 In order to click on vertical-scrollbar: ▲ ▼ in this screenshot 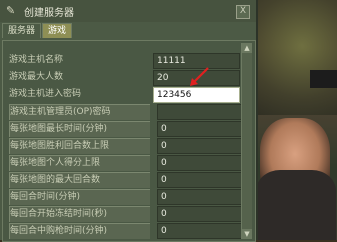, I will do `click(246, 141)`.